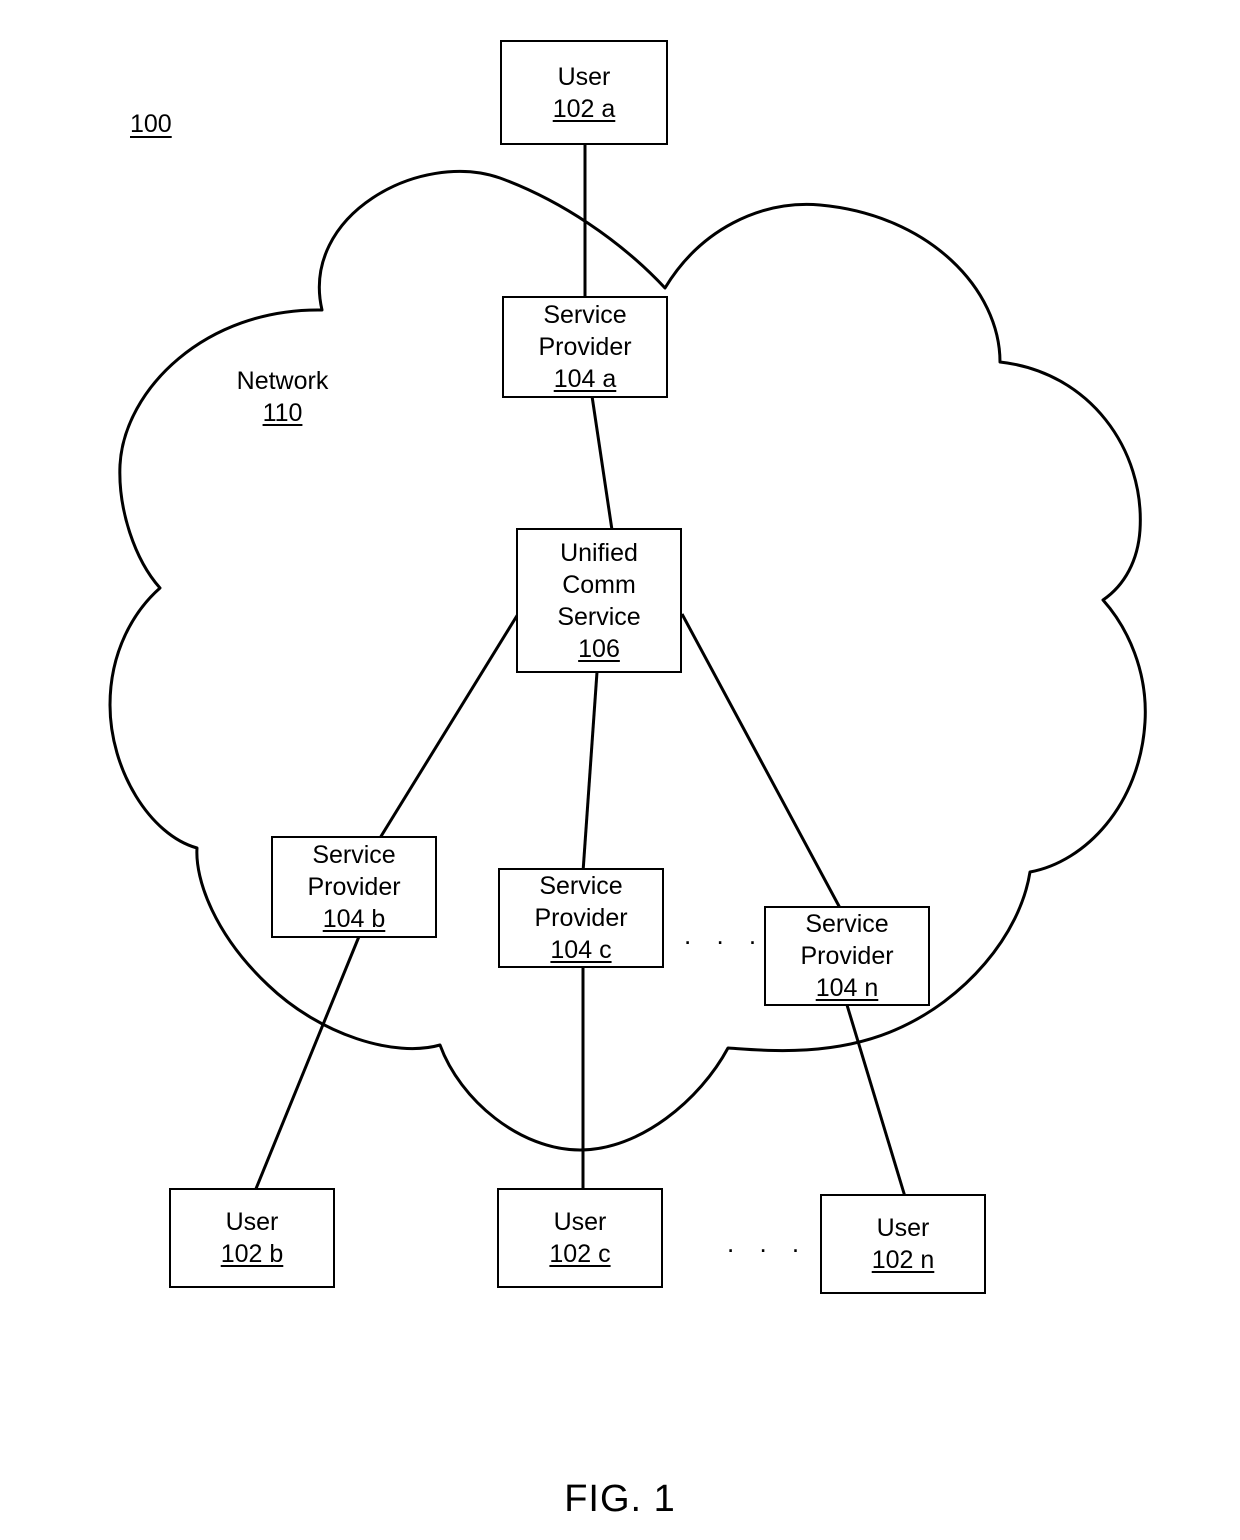 This screenshot has width=1240, height=1540. I want to click on figure-caption: FIG. 1, so click(620, 1499).